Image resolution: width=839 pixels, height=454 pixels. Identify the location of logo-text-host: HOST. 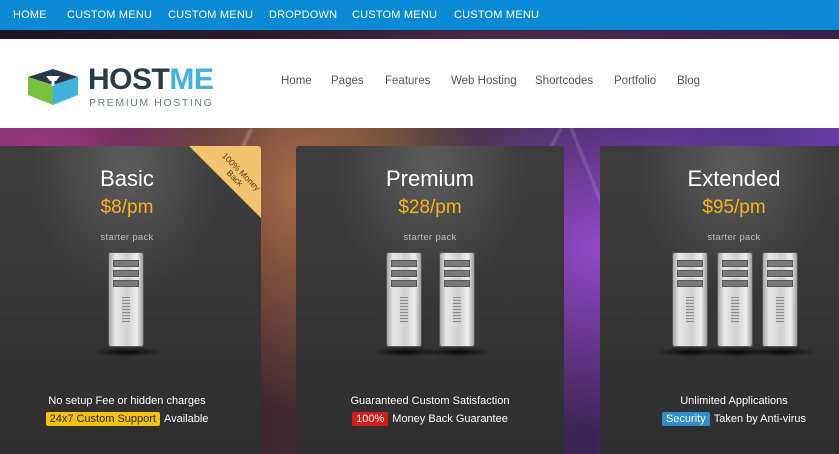
(129, 79).